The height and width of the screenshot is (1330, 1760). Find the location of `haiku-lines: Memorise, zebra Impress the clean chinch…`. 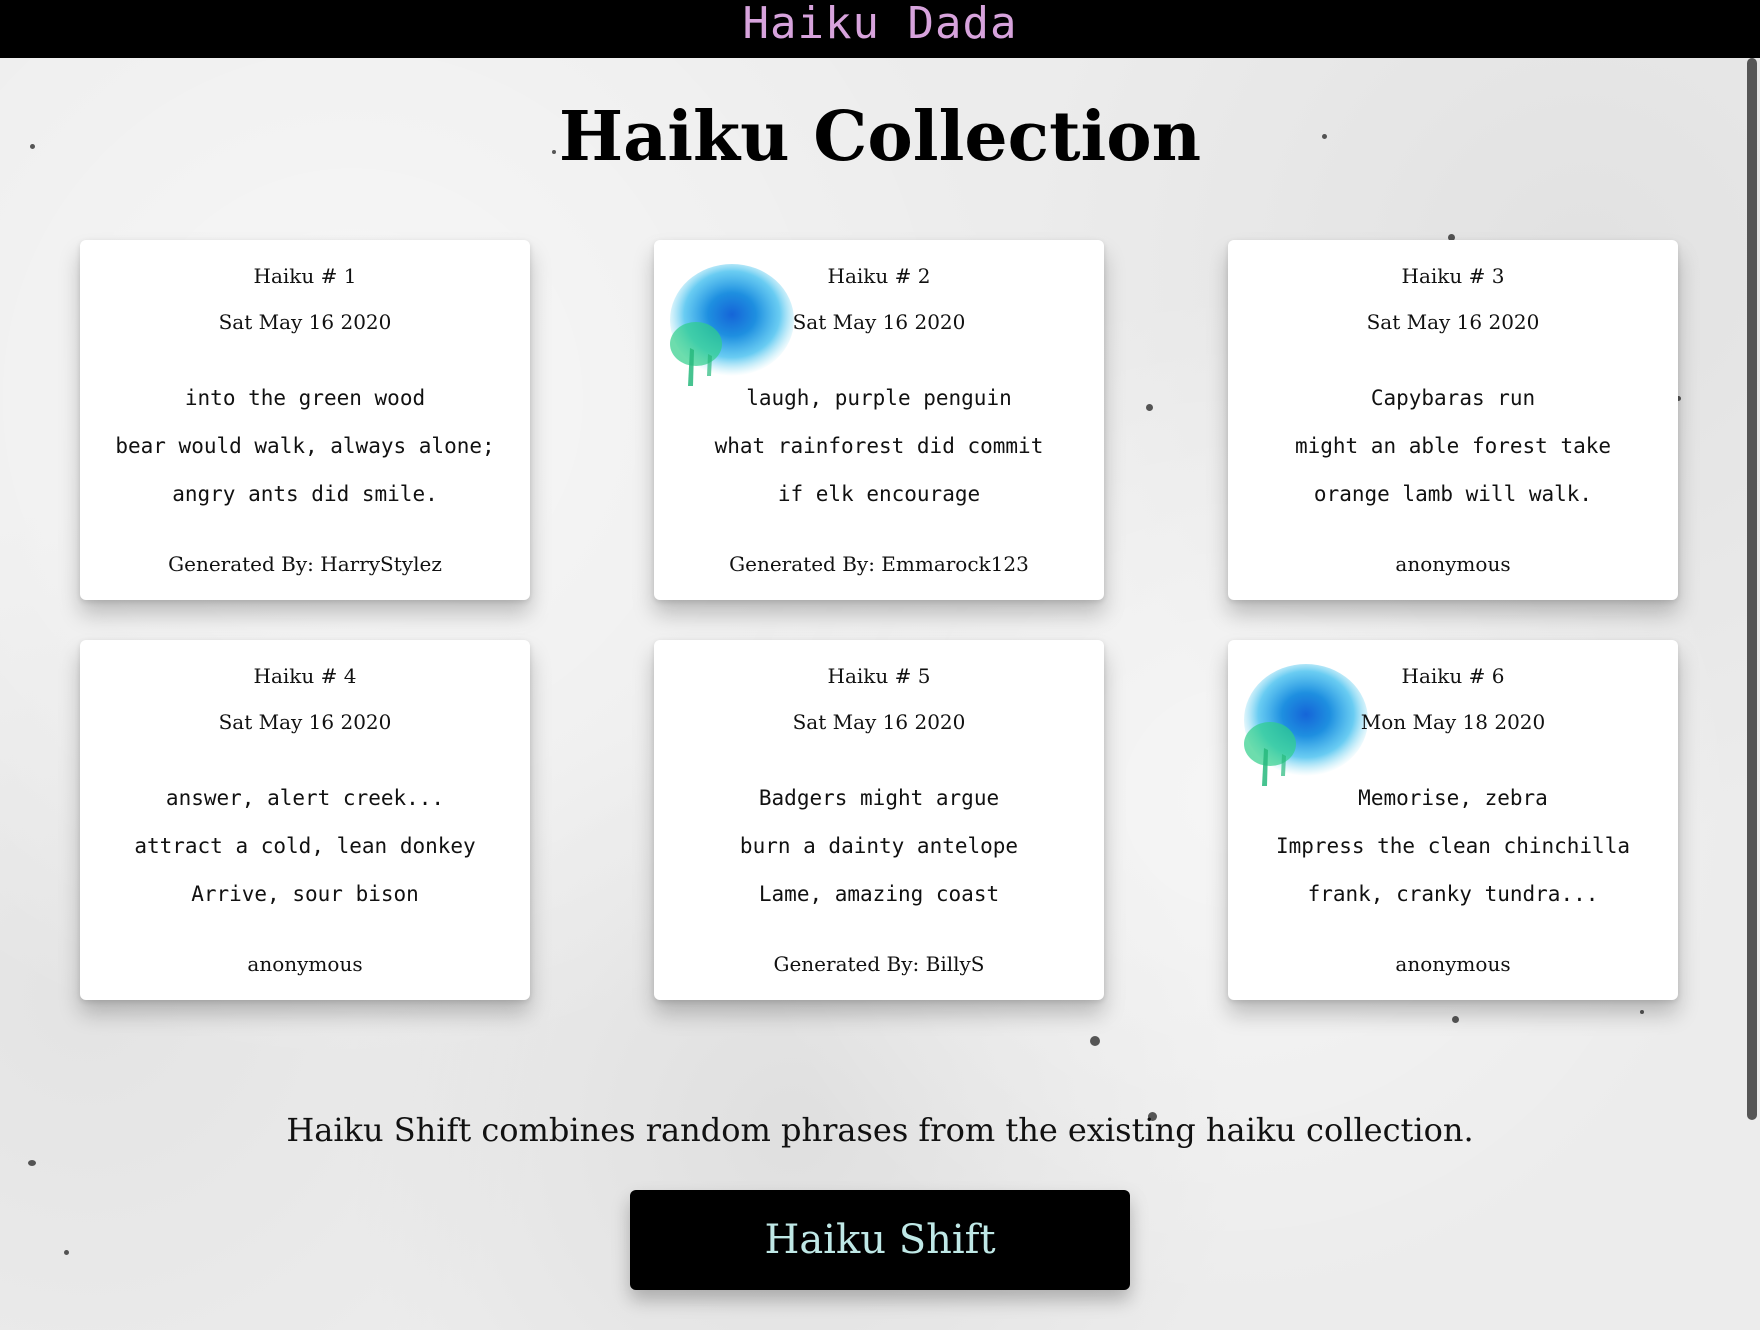

haiku-lines: Memorise, zebra Impress the clean chinch… is located at coordinates (1453, 846).